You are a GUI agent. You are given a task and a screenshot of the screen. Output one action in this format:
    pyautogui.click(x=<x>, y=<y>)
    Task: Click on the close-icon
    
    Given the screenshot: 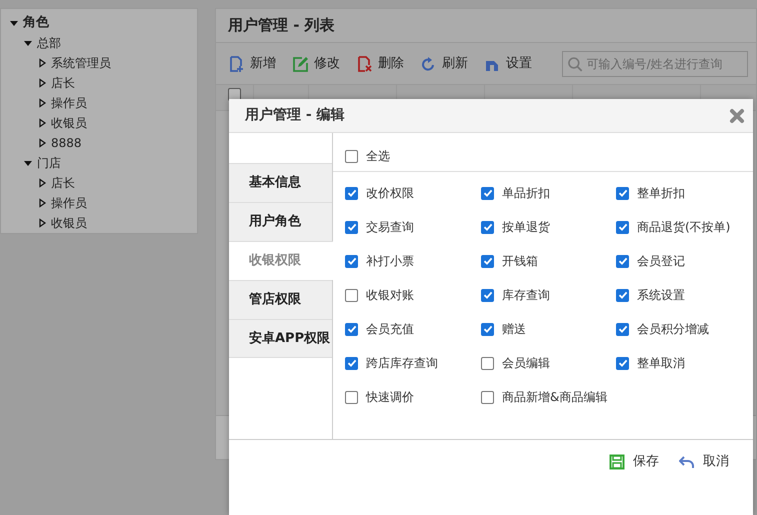 What is the action you would take?
    pyautogui.click(x=737, y=116)
    